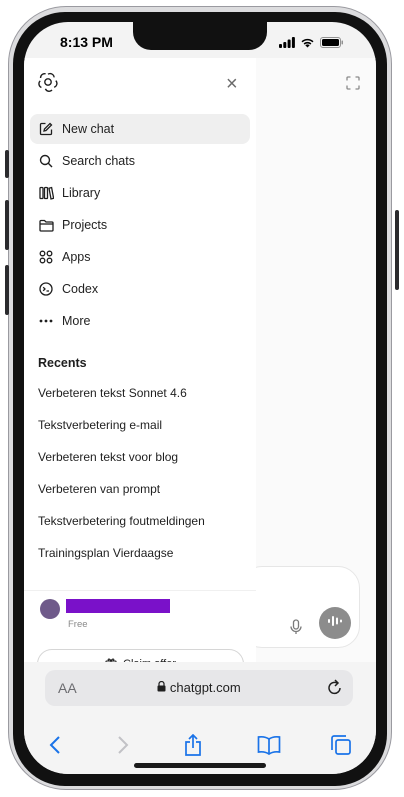 This screenshot has height=797, width=404. I want to click on sidebar-item-search-chats: Search chats, so click(140, 161).